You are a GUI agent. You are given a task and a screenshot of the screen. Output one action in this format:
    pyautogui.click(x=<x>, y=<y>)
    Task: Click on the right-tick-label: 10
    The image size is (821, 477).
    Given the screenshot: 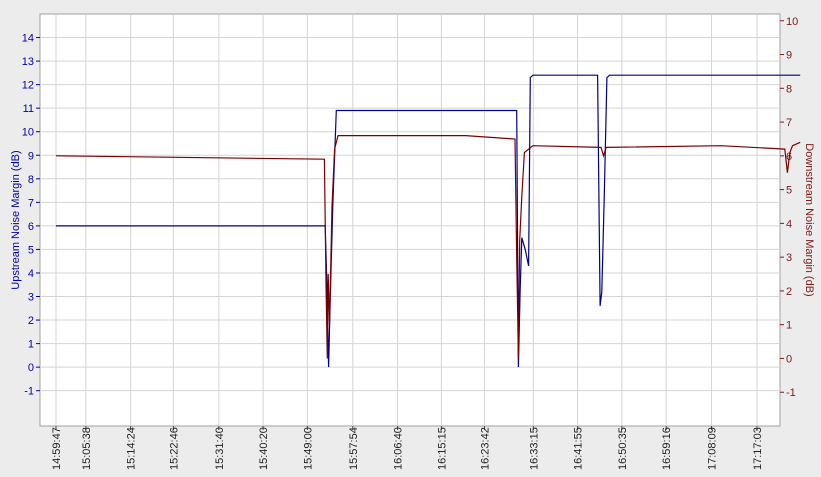 What is the action you would take?
    pyautogui.click(x=792, y=22)
    